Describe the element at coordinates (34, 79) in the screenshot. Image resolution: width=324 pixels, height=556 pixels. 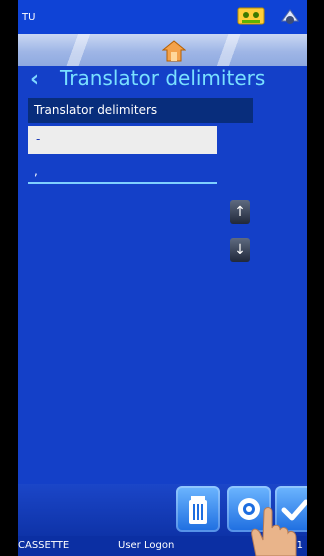
I see `back-chevron-icon: ‹` at that location.